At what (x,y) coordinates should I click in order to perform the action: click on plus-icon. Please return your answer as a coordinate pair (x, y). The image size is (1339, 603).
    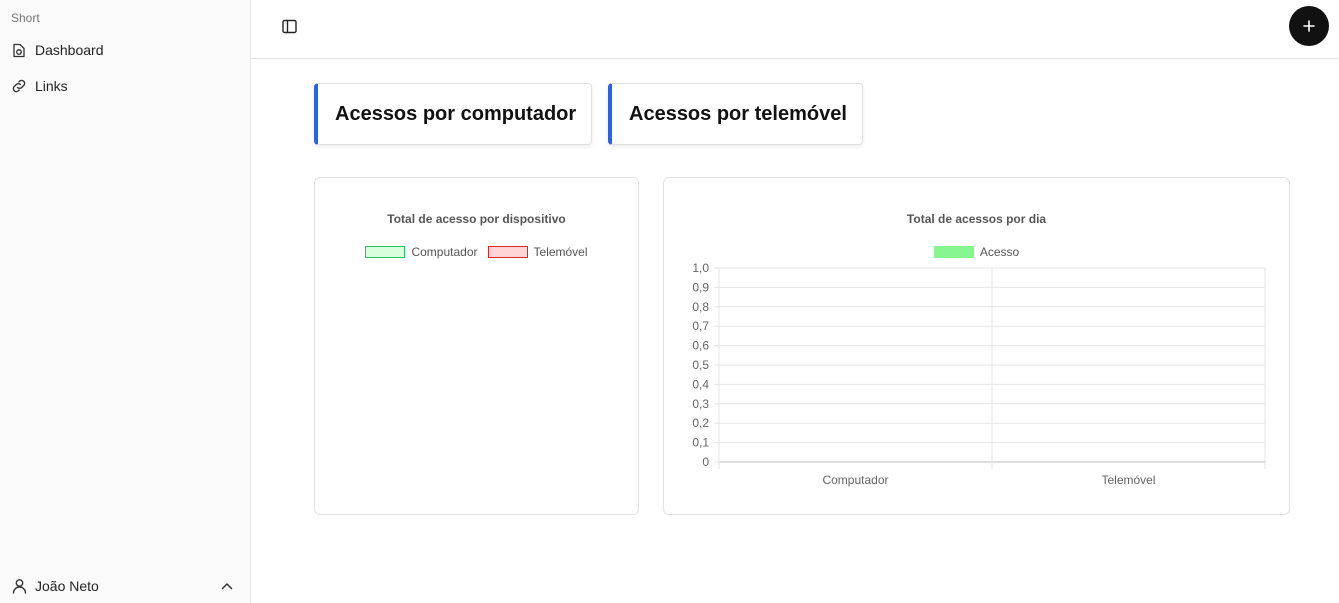
    Looking at the image, I should click on (1309, 26).